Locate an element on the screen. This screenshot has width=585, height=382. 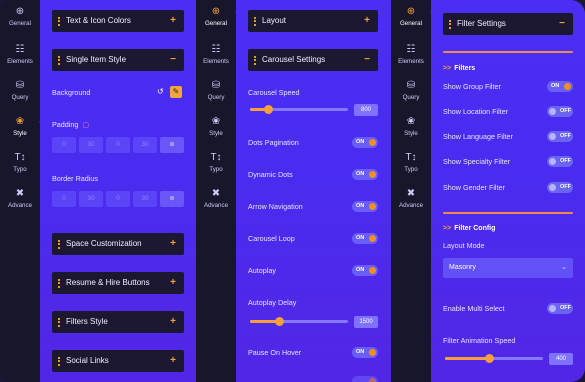
show-location-filter-toggle: OFF is located at coordinates (560, 111).